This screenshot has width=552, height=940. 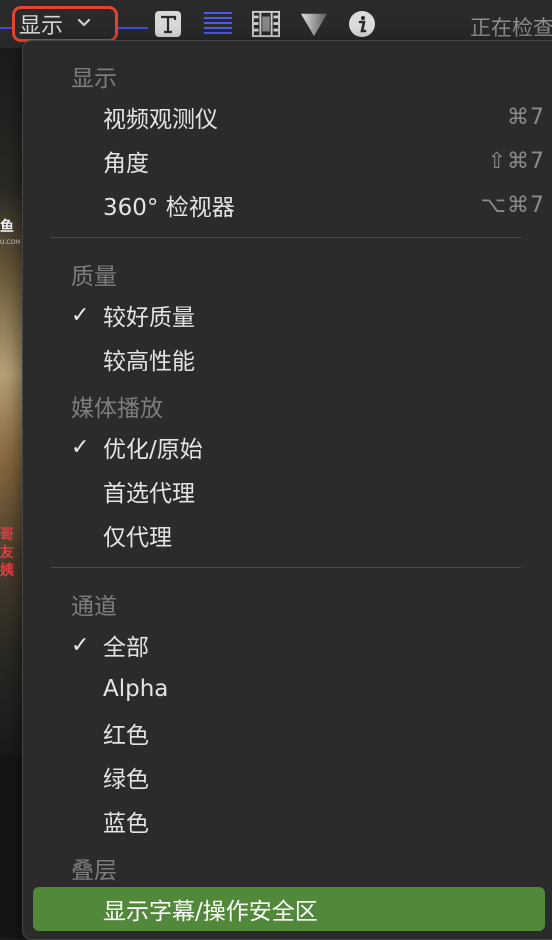 I want to click on keyboard-shortcut: ⇧⌘7, so click(x=516, y=161).